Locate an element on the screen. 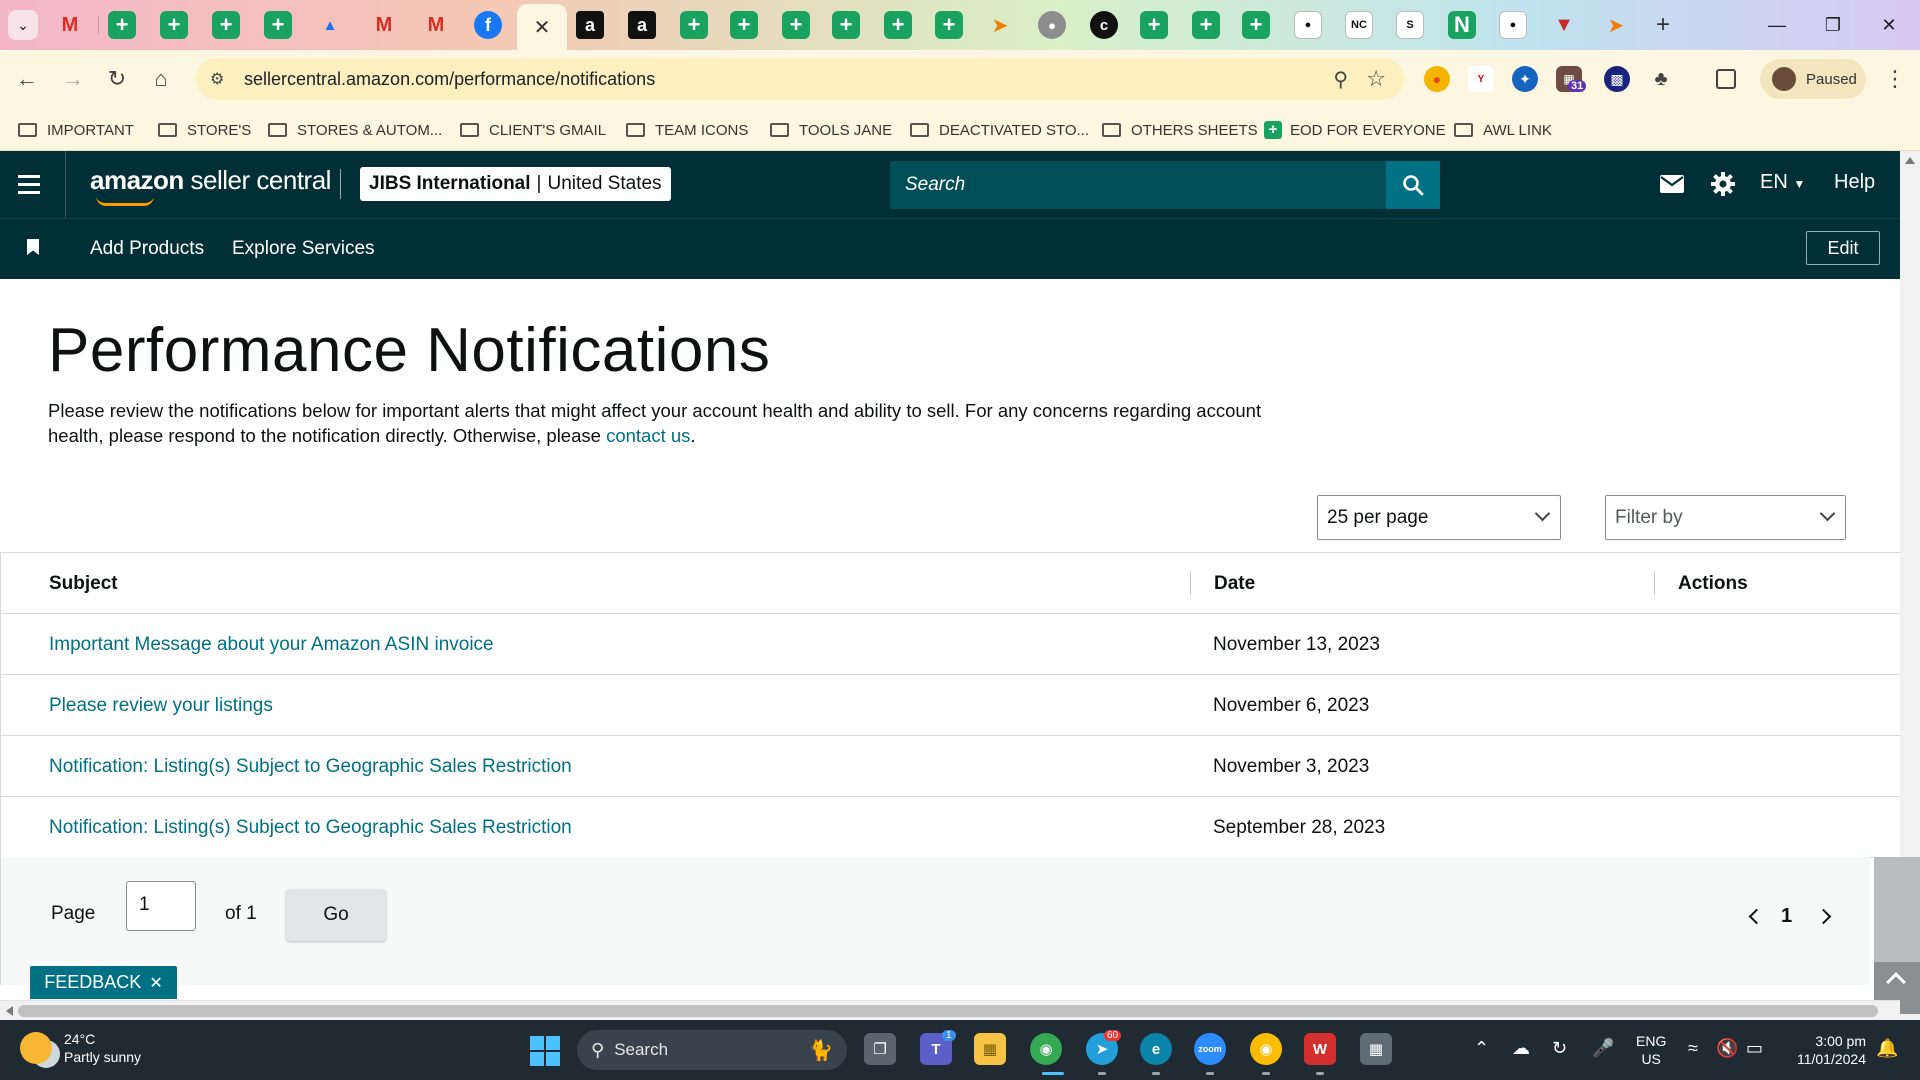  extension-icon: ✦ is located at coordinates (1525, 79).